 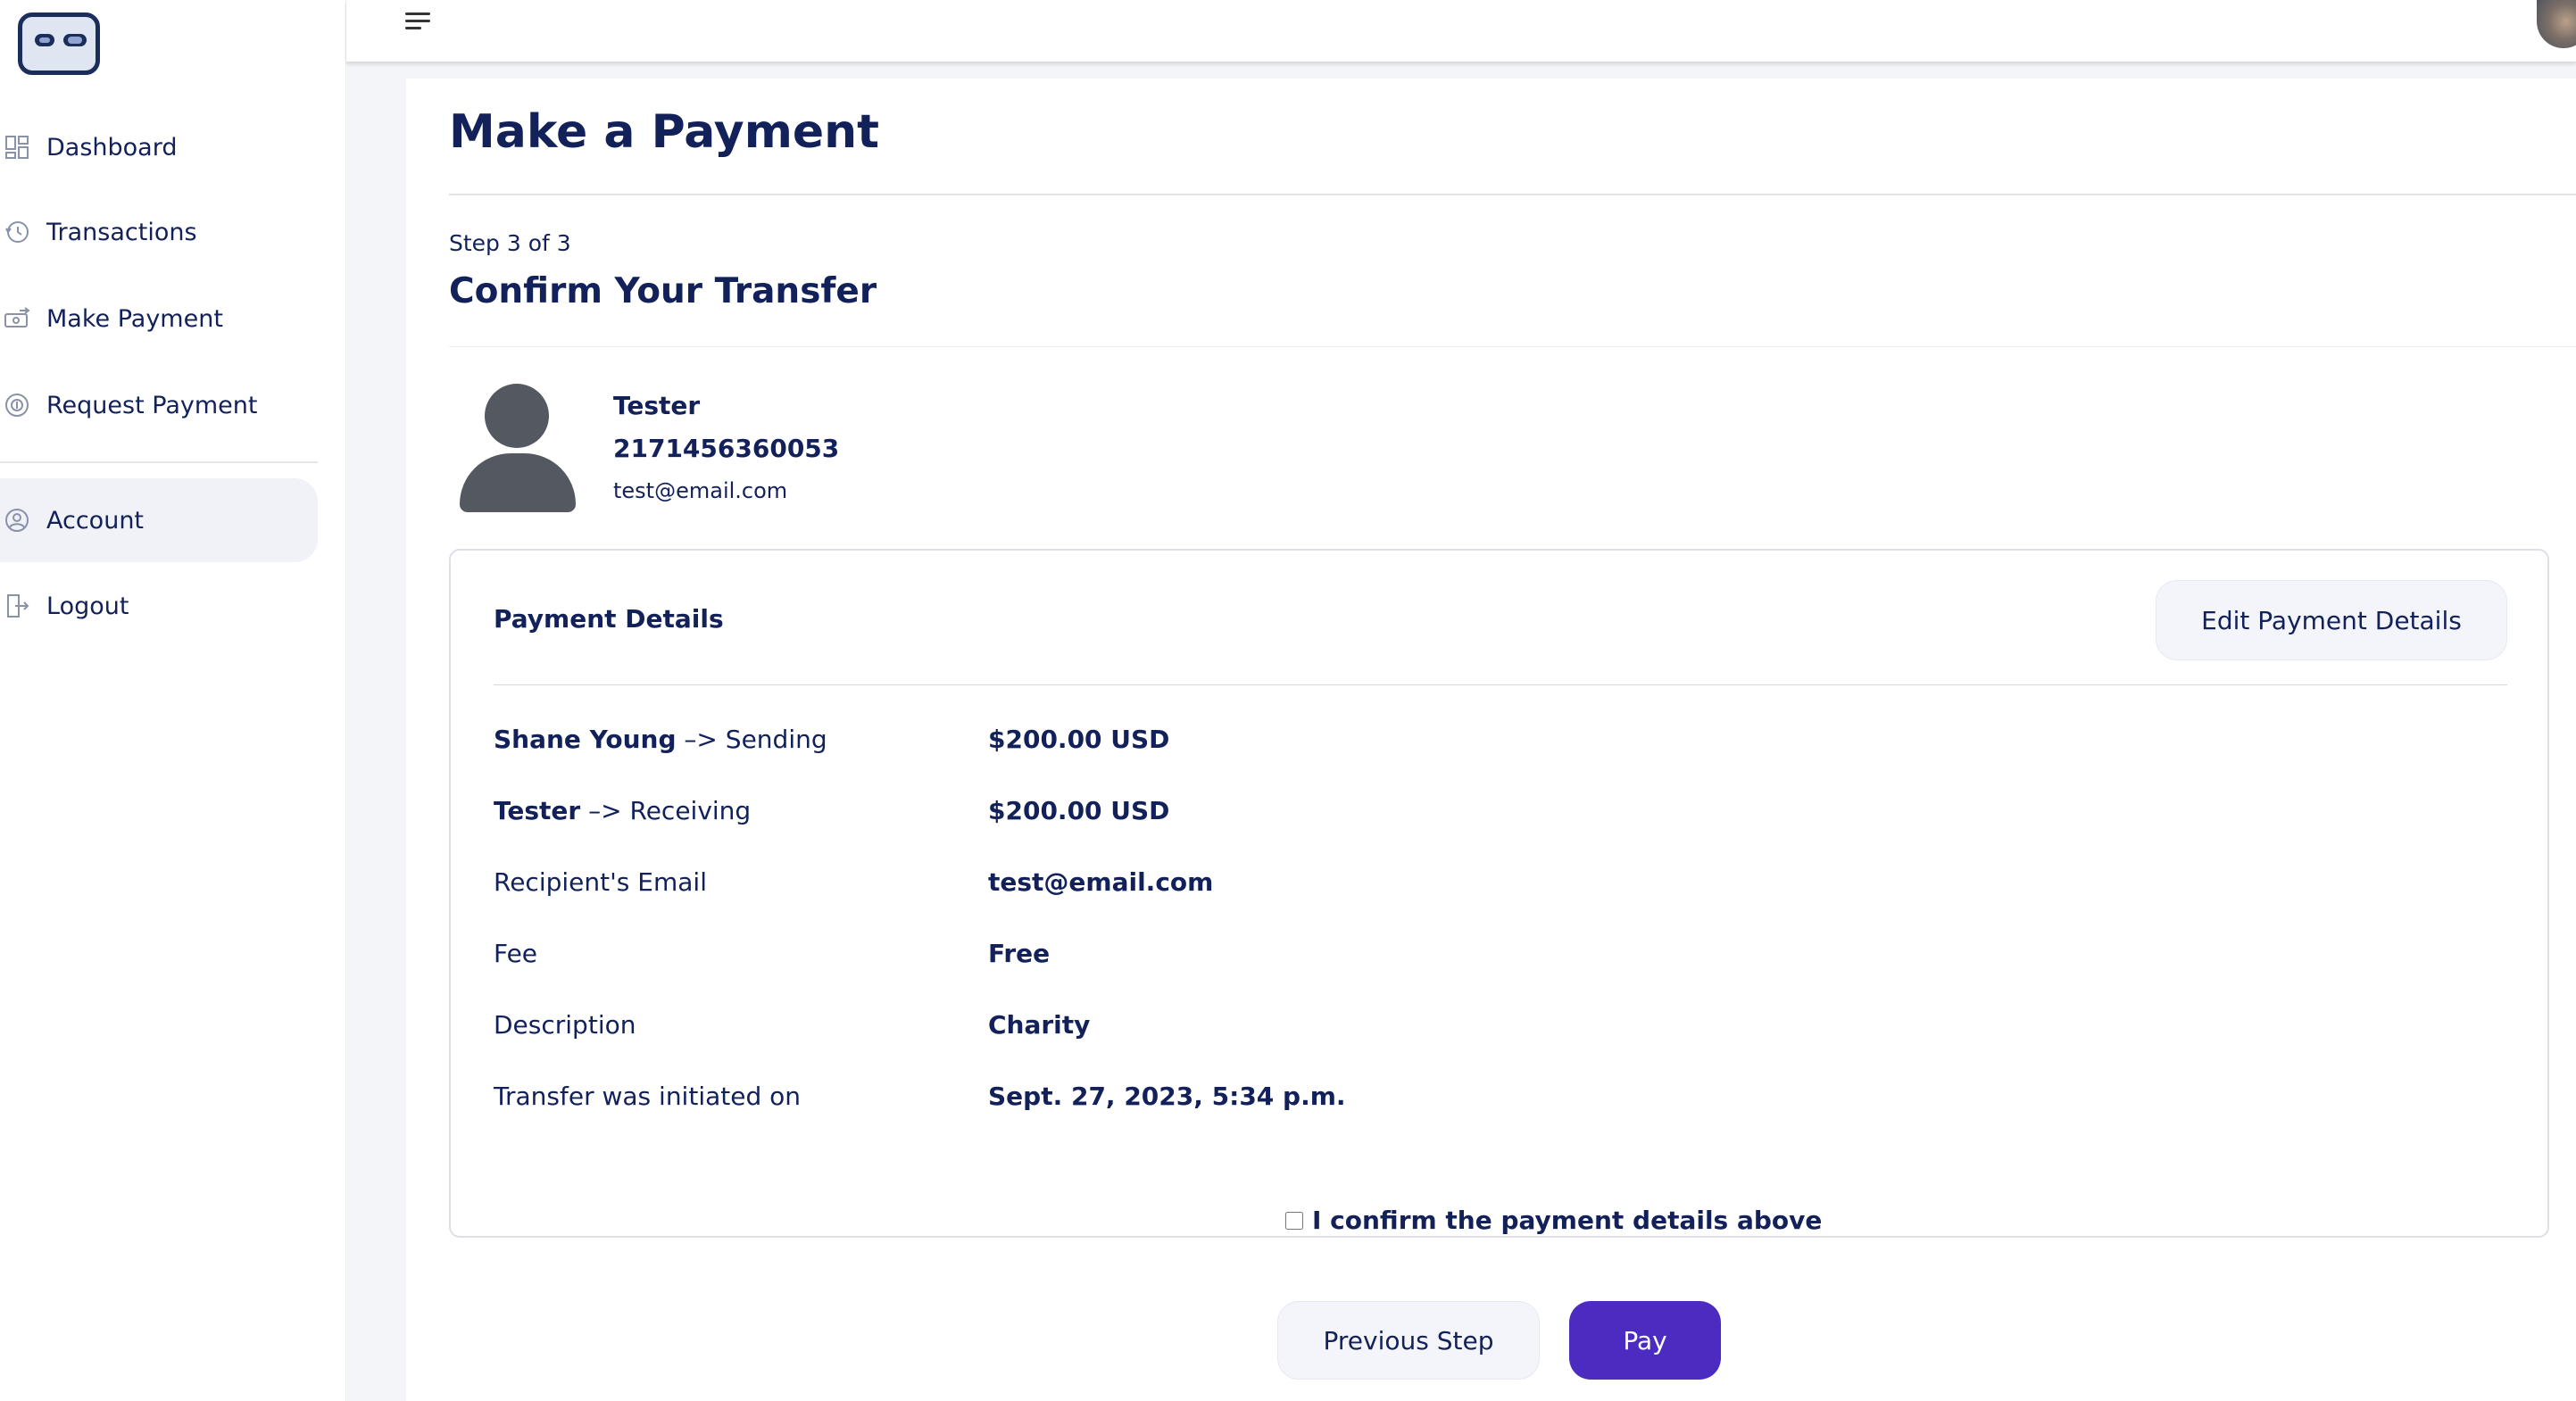 I want to click on sidebar-item-make-payment: Make Payment, so click(x=159, y=319).